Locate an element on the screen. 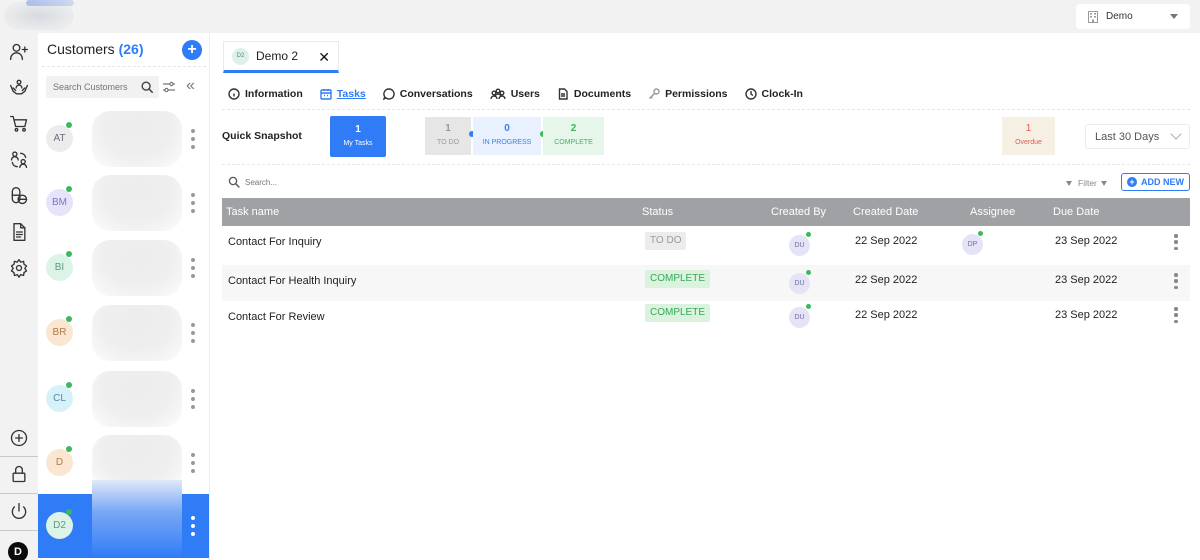 The width and height of the screenshot is (1200, 560). filter-button: Filter is located at coordinates (1086, 183).